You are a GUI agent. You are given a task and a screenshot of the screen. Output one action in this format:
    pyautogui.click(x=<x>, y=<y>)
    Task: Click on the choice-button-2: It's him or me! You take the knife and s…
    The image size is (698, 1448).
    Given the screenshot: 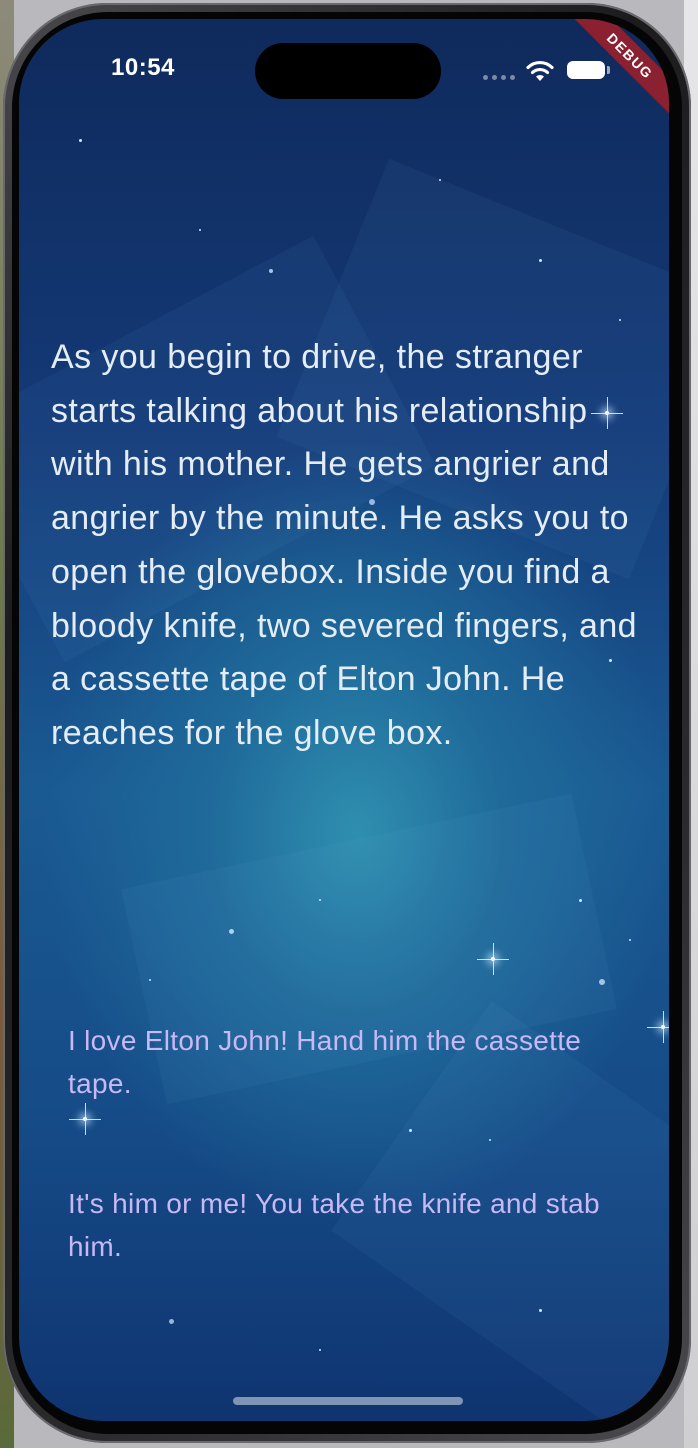 What is the action you would take?
    pyautogui.click(x=348, y=1225)
    